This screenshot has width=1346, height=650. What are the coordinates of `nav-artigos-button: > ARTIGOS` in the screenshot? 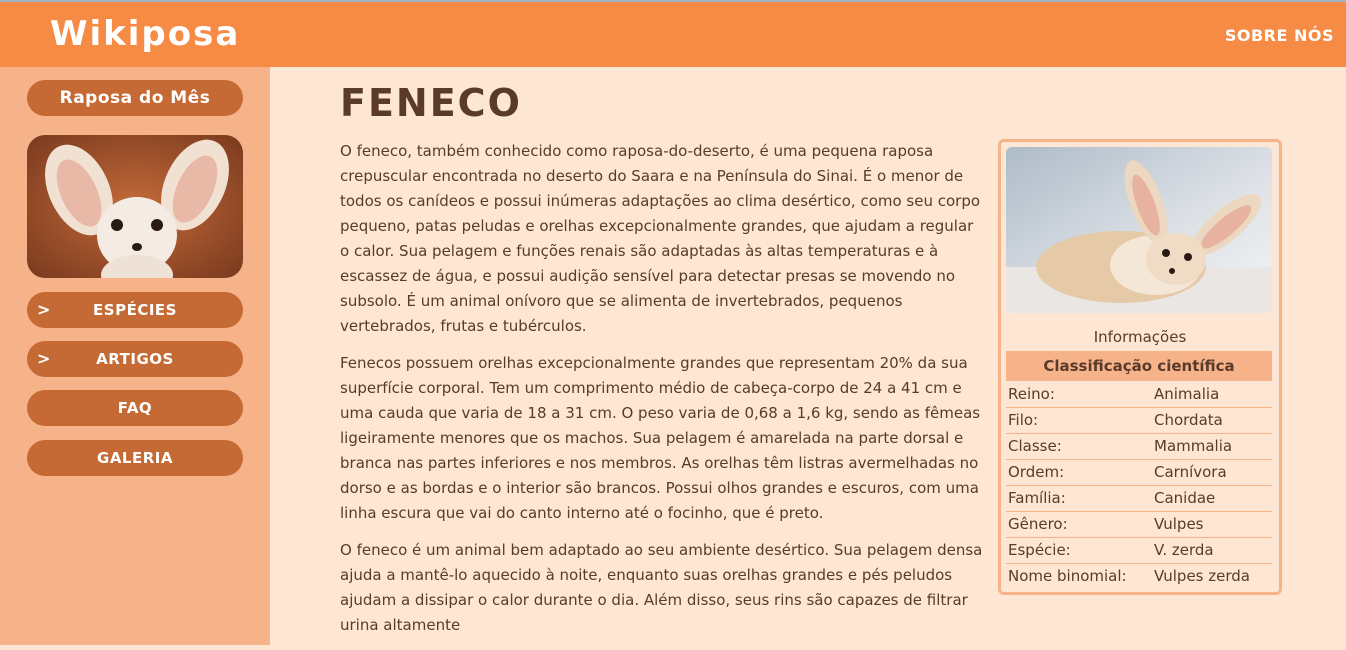 It's located at (135, 359).